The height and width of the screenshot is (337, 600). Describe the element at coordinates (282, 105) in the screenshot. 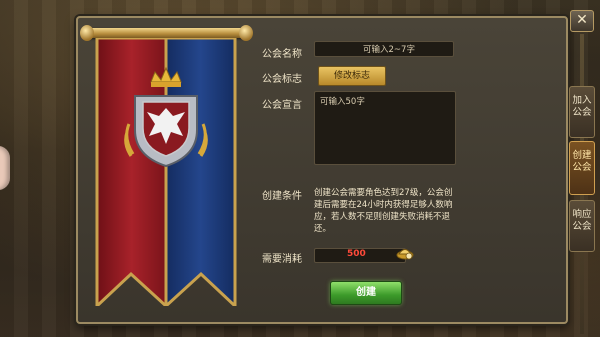

I see `guild-declaration-label: 公会宣言` at that location.